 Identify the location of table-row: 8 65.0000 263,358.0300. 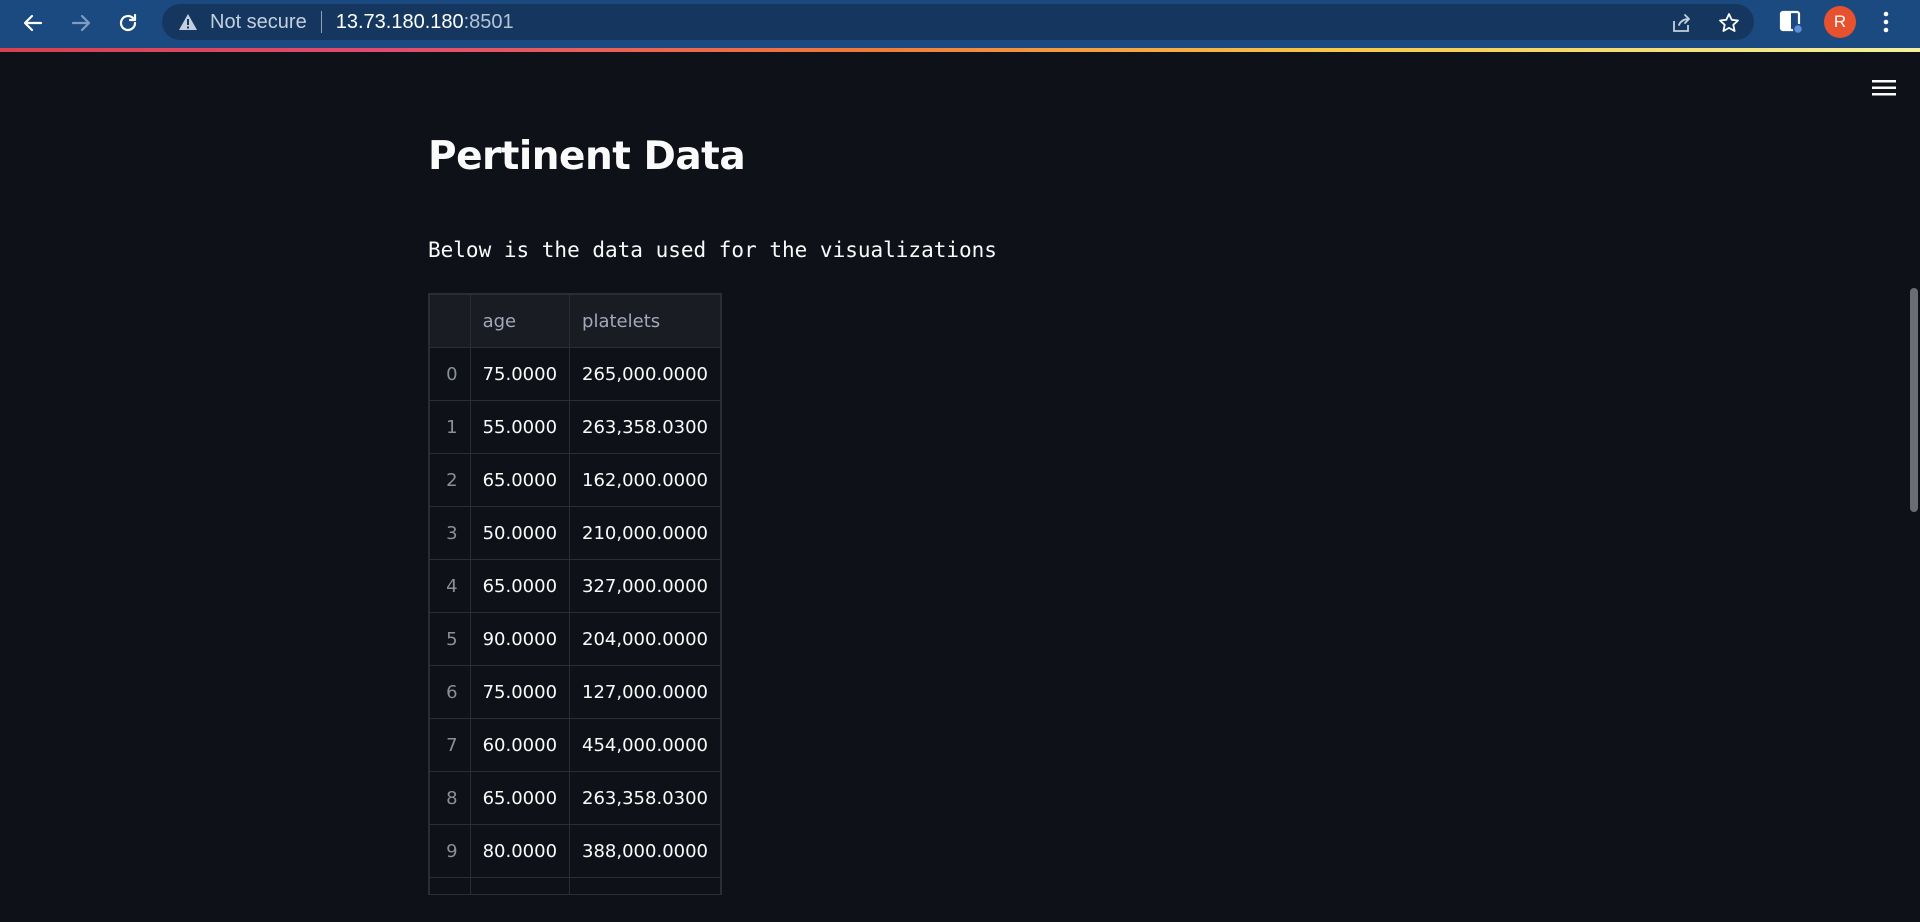
(575, 798).